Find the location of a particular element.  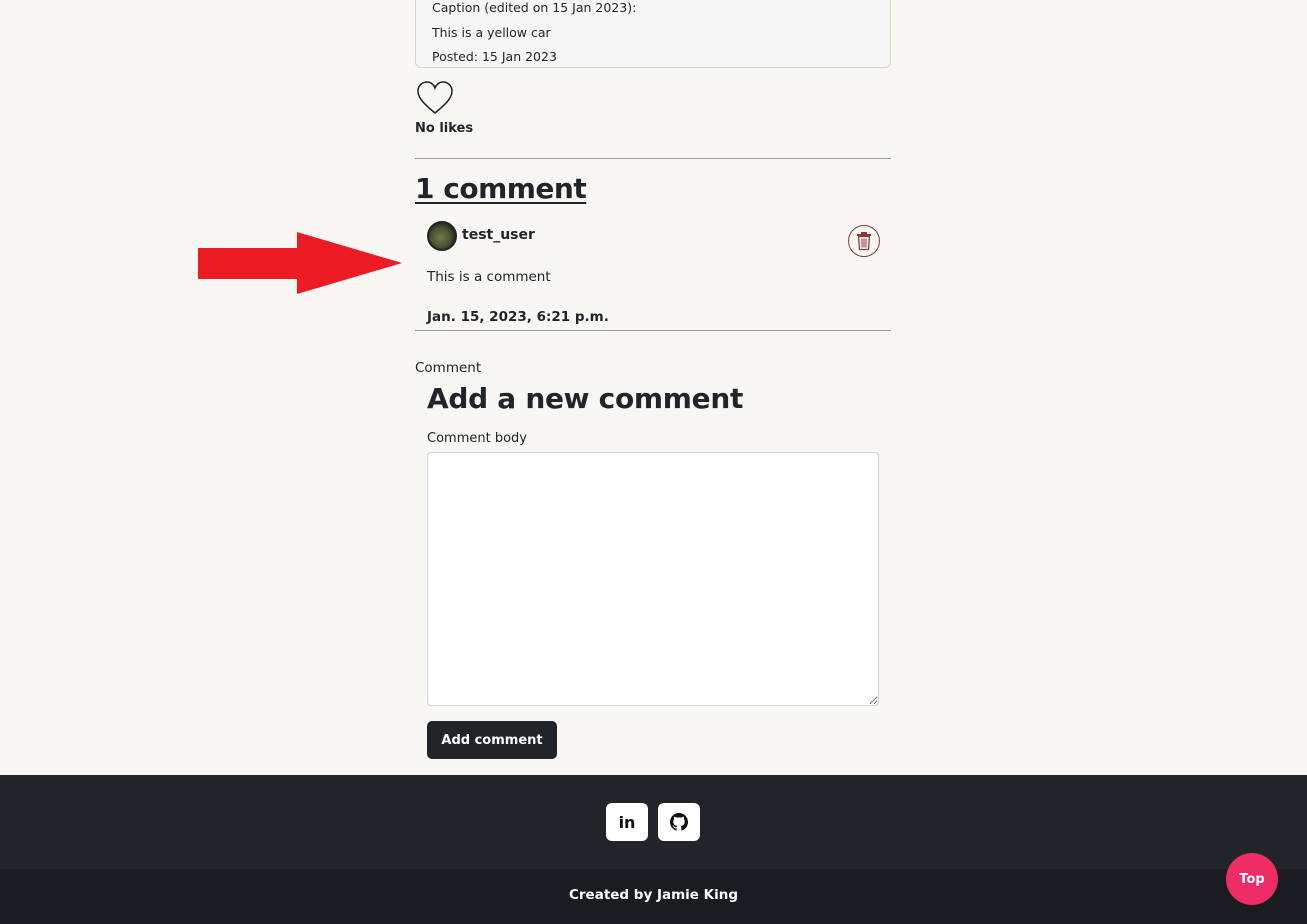

form-title: Add a new comment is located at coordinates (585, 398).